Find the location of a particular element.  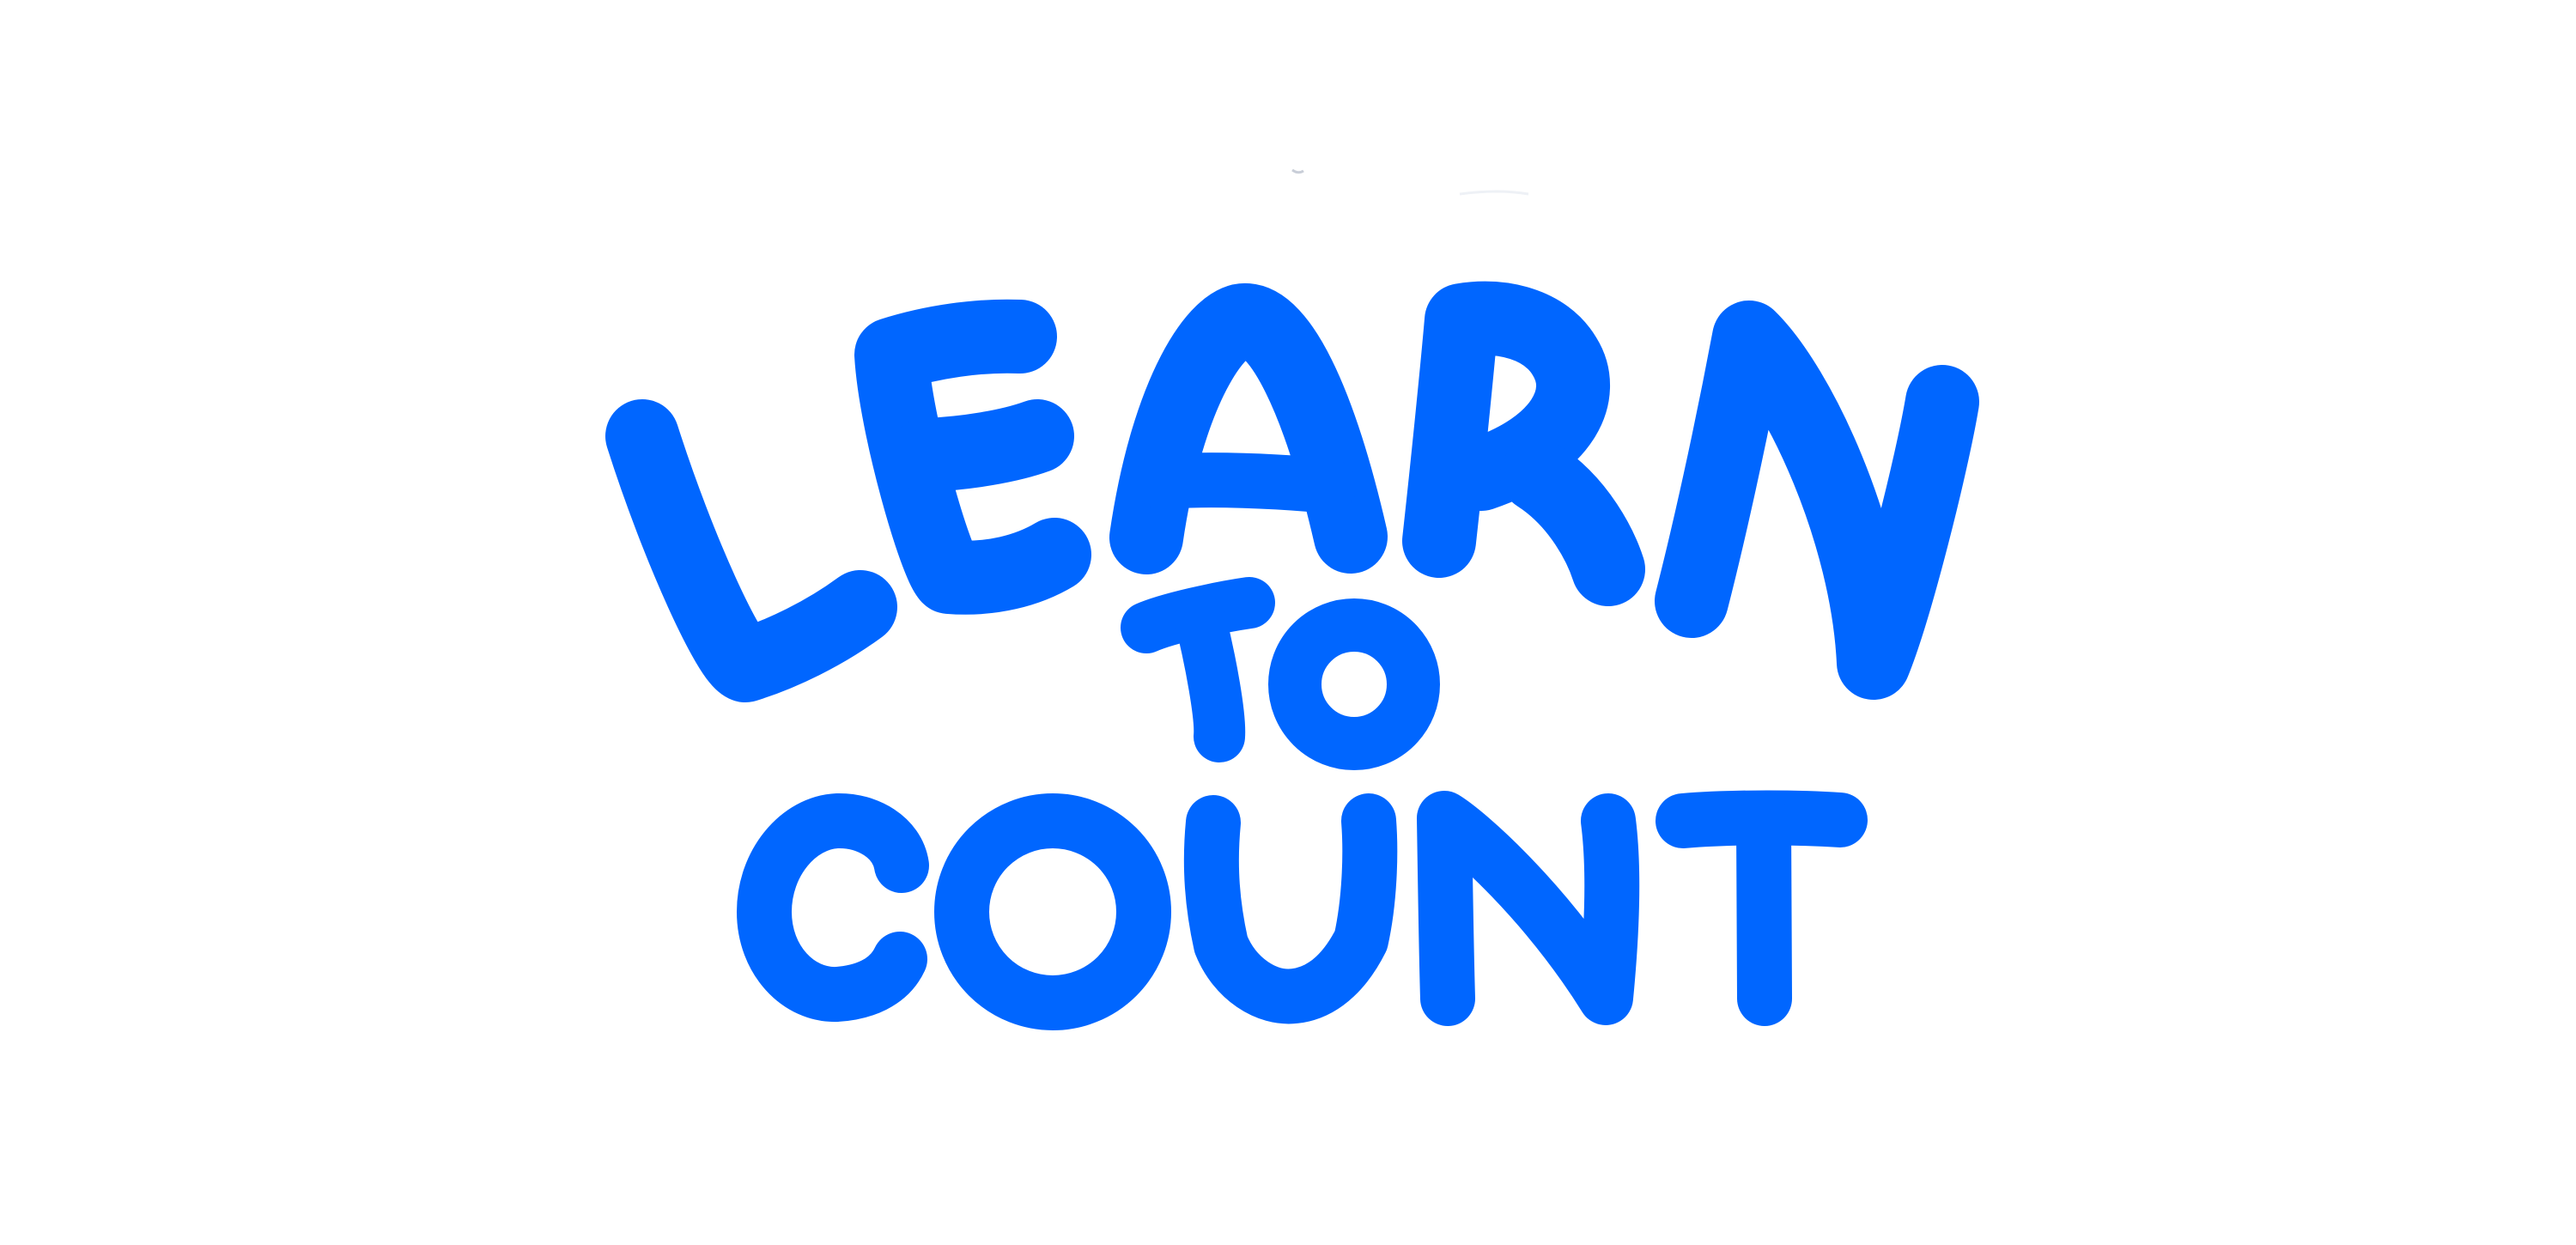

word-to is located at coordinates (1280, 674).